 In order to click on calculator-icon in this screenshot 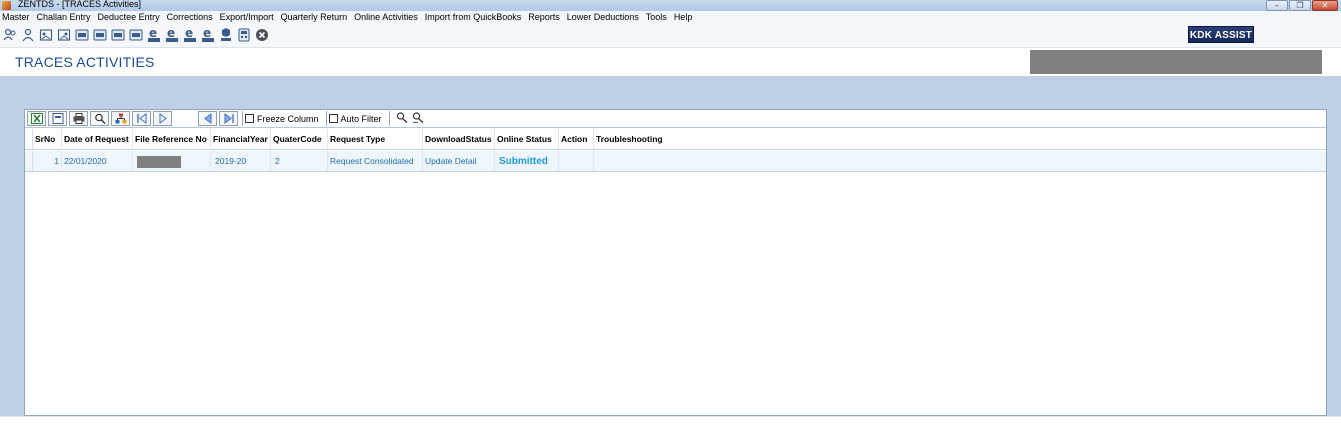, I will do `click(243, 35)`.